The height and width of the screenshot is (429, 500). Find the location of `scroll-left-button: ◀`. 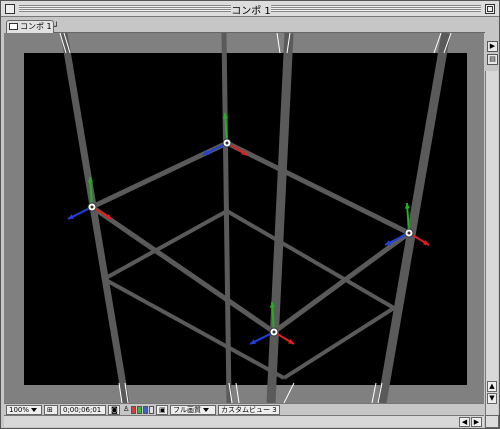

scroll-left-button: ◀ is located at coordinates (464, 422).